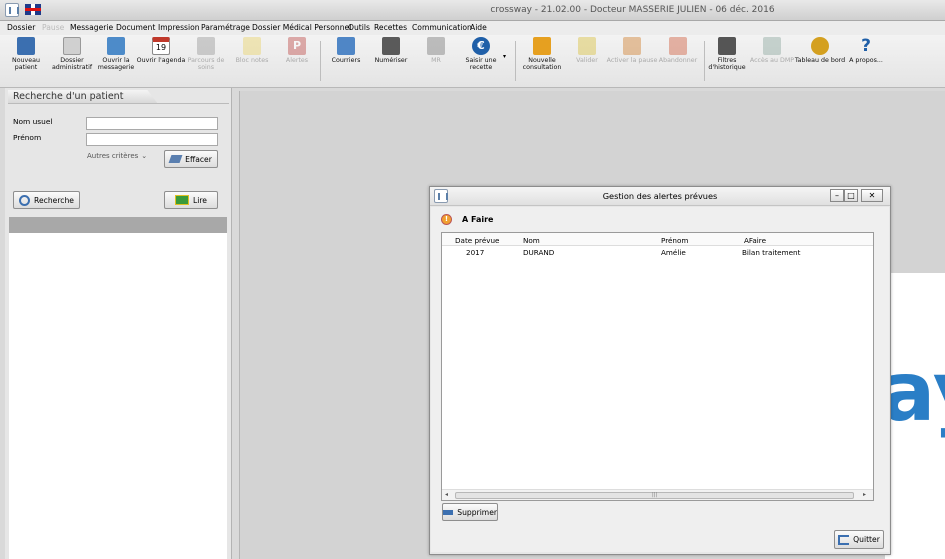 Image resolution: width=945 pixels, height=559 pixels. I want to click on column-nom: Nom, so click(531, 240).